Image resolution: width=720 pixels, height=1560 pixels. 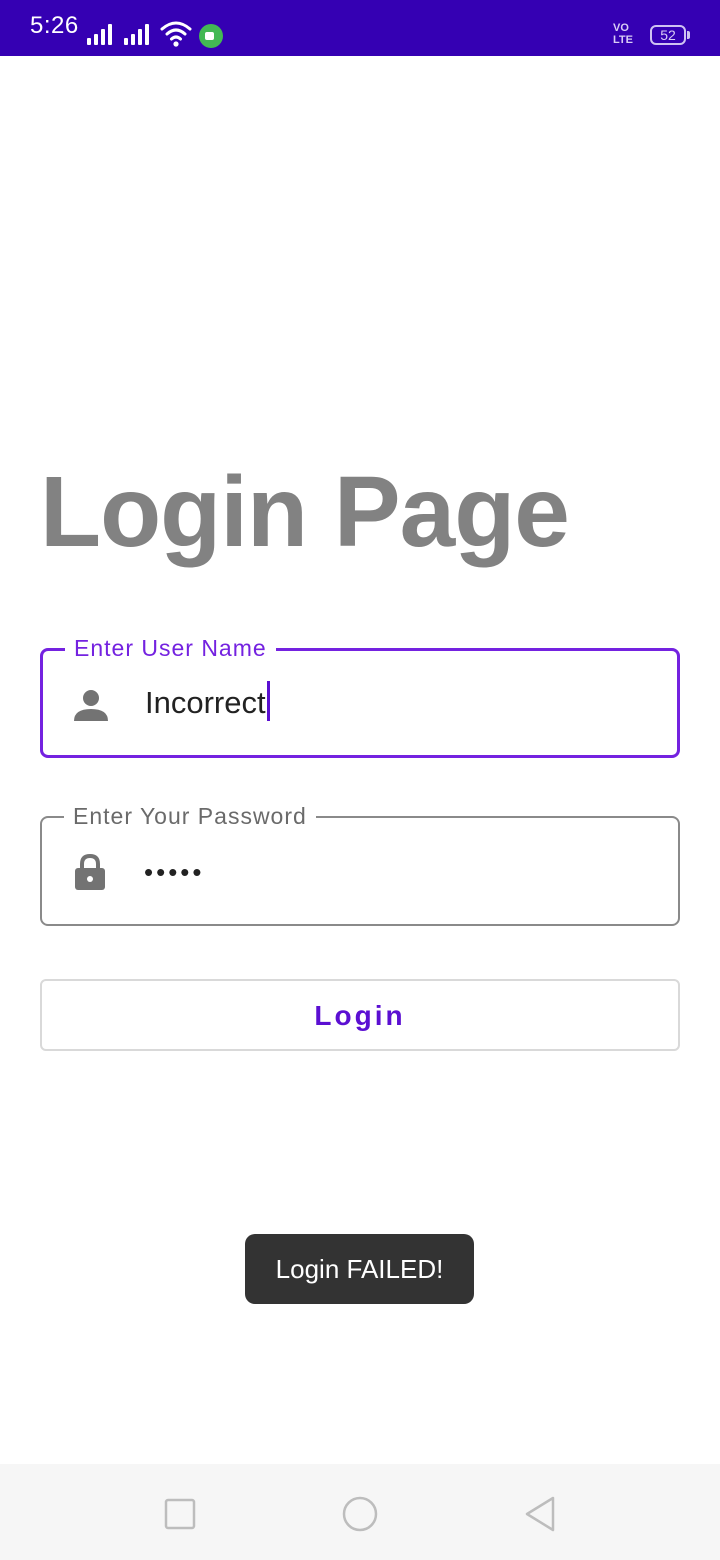 I want to click on signal-strength-icon, so click(x=102, y=34).